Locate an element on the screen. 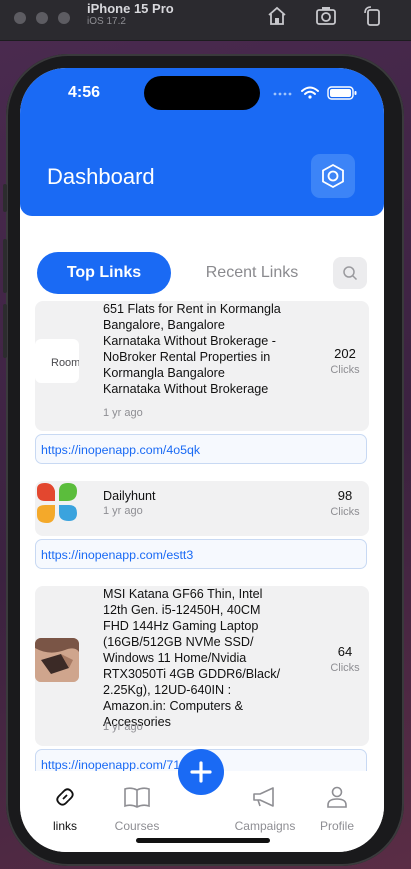 The height and width of the screenshot is (869, 411). links-tab-bar: Top Links Recent Links is located at coordinates (202, 273).